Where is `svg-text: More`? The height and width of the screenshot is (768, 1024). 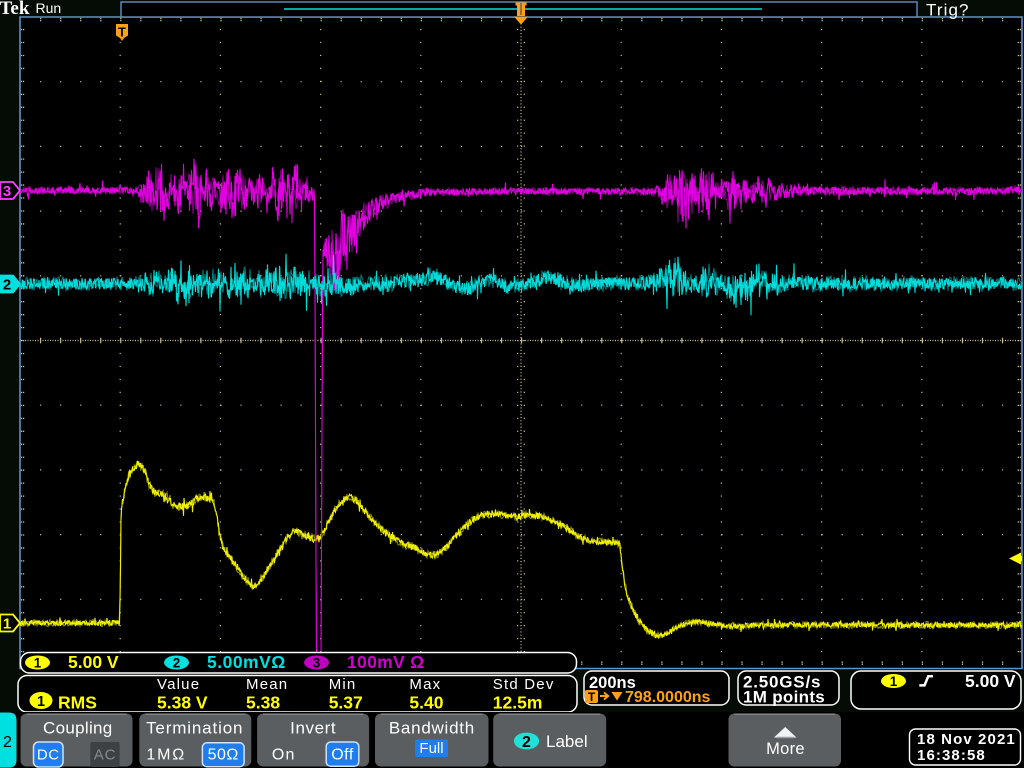
svg-text: More is located at coordinates (785, 749).